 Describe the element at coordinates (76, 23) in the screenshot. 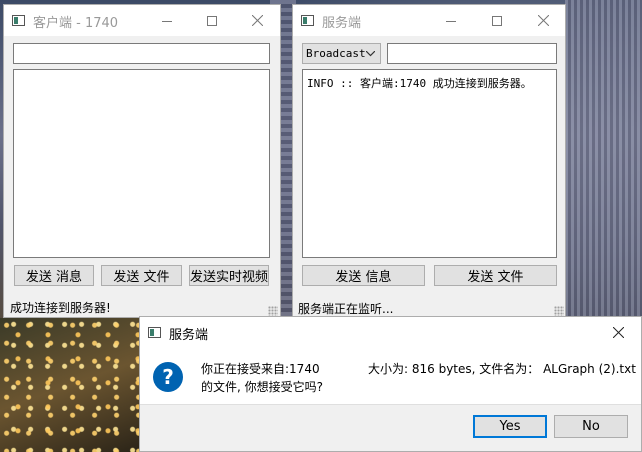

I see `window-title: 客户端 - 1740` at that location.